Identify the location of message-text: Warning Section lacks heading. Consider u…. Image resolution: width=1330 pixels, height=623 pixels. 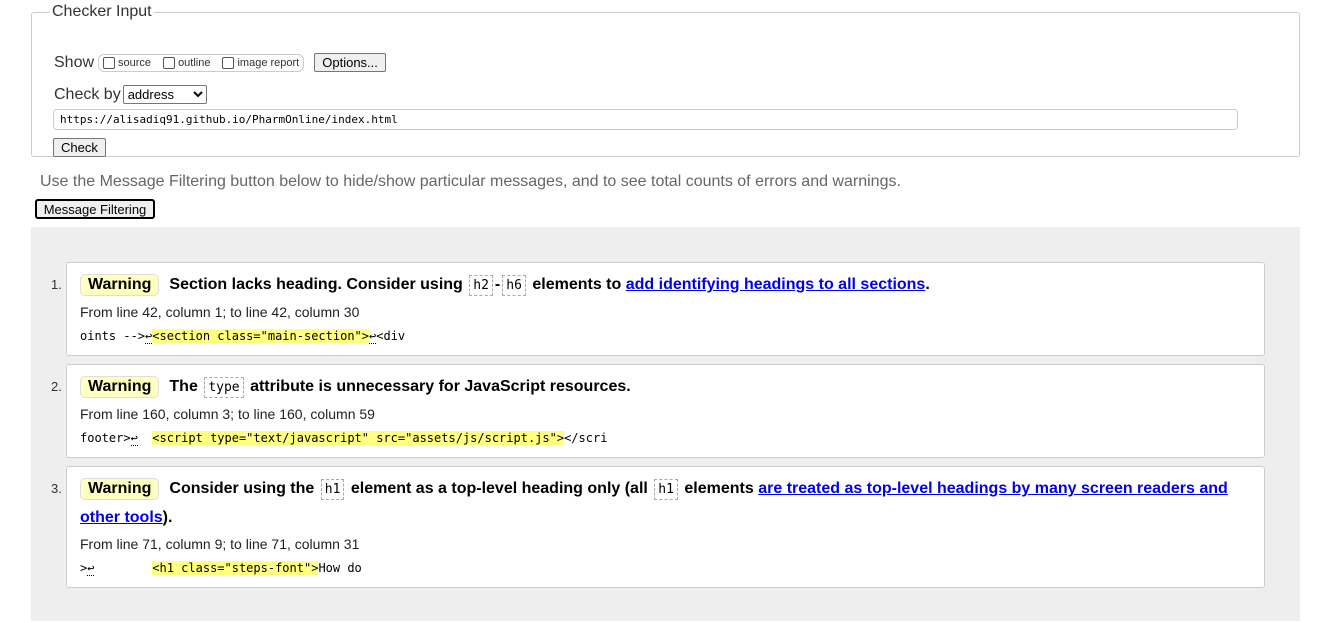
(665, 285).